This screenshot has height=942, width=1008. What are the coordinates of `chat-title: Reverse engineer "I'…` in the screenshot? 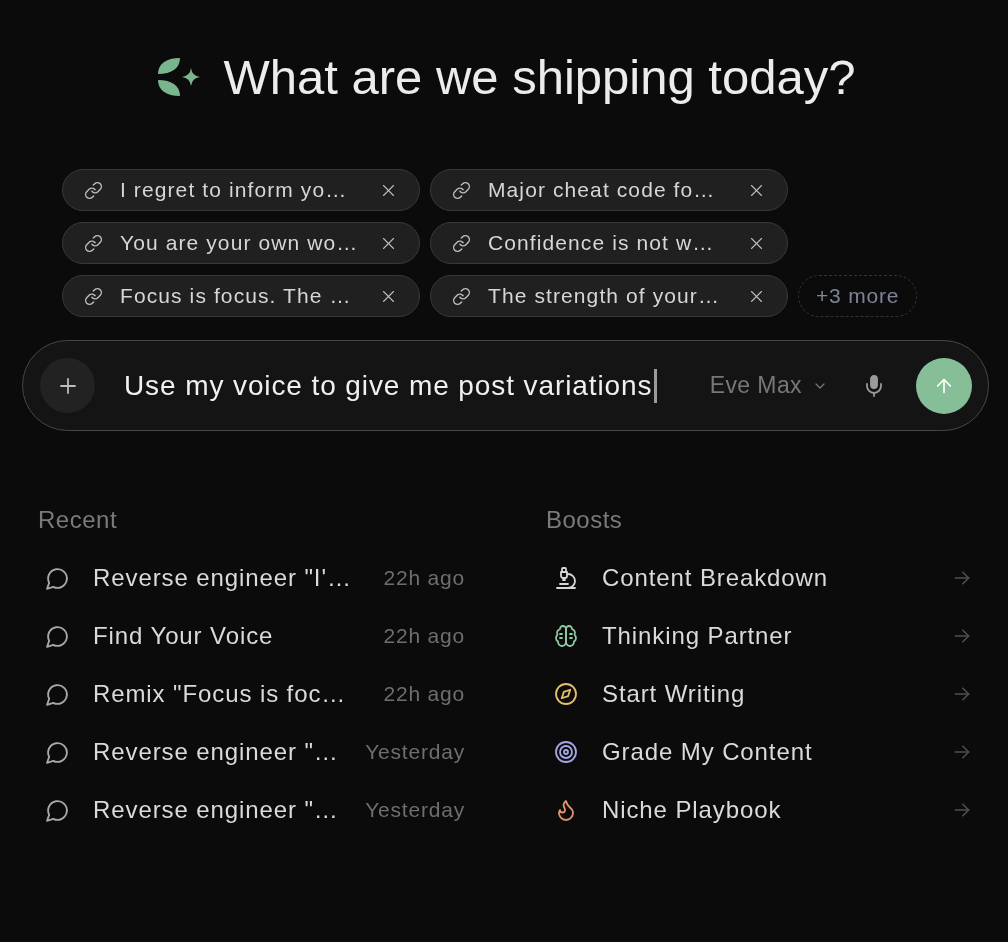 It's located at (238, 578).